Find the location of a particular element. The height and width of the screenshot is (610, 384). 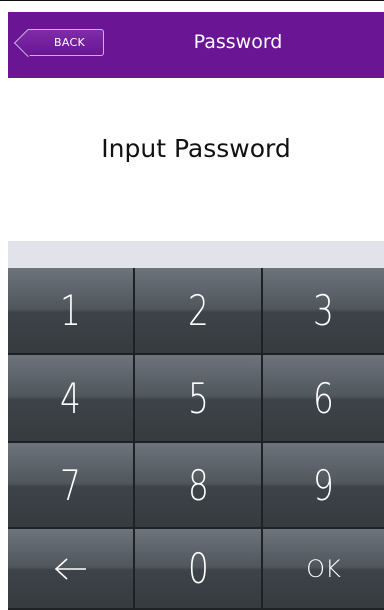

back-button: BACK is located at coordinates (66, 42).